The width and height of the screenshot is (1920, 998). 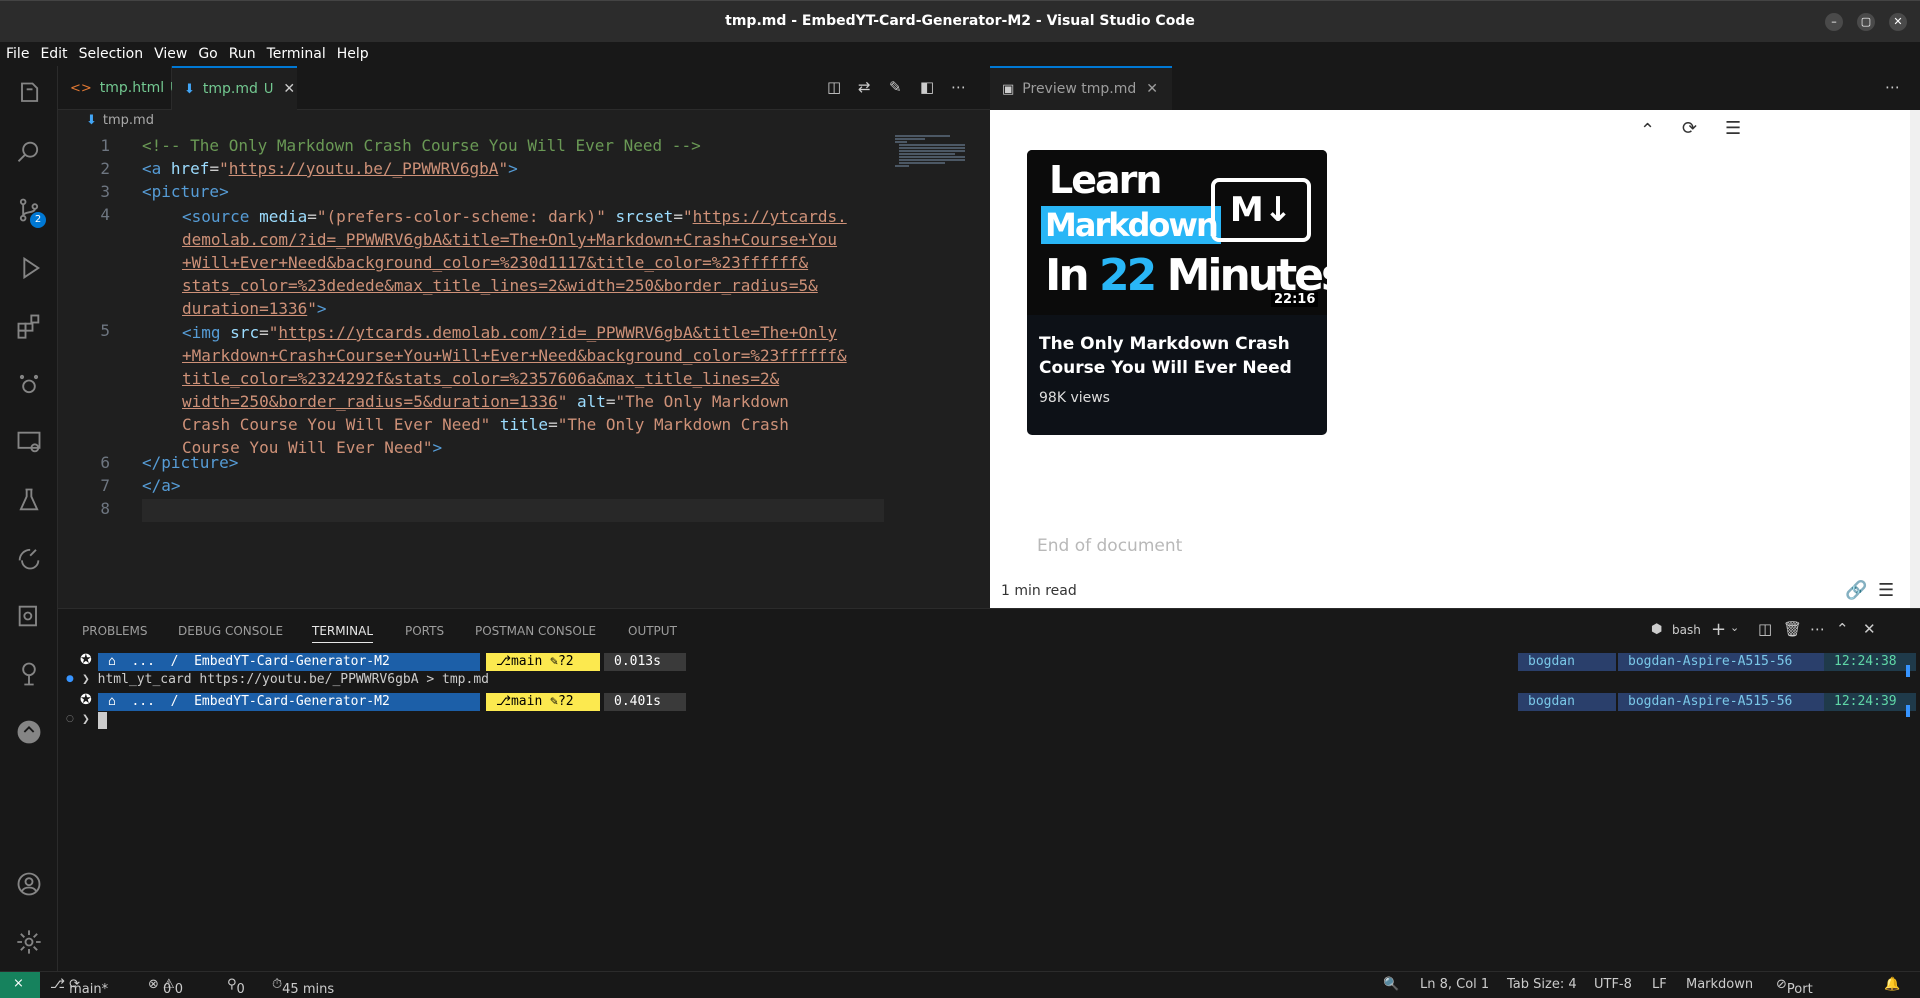 What do you see at coordinates (1659, 984) in the screenshot?
I see `line-ending: LF` at bounding box center [1659, 984].